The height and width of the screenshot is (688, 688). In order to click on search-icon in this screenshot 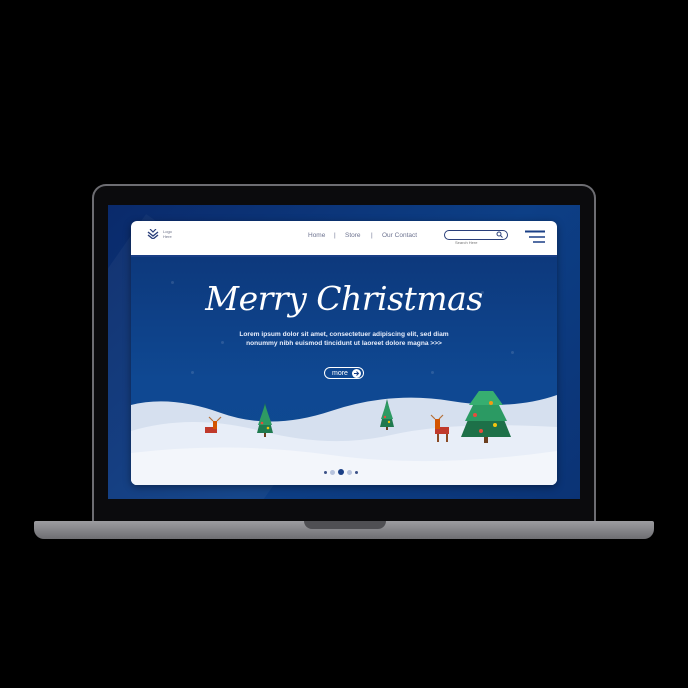, I will do `click(499, 234)`.